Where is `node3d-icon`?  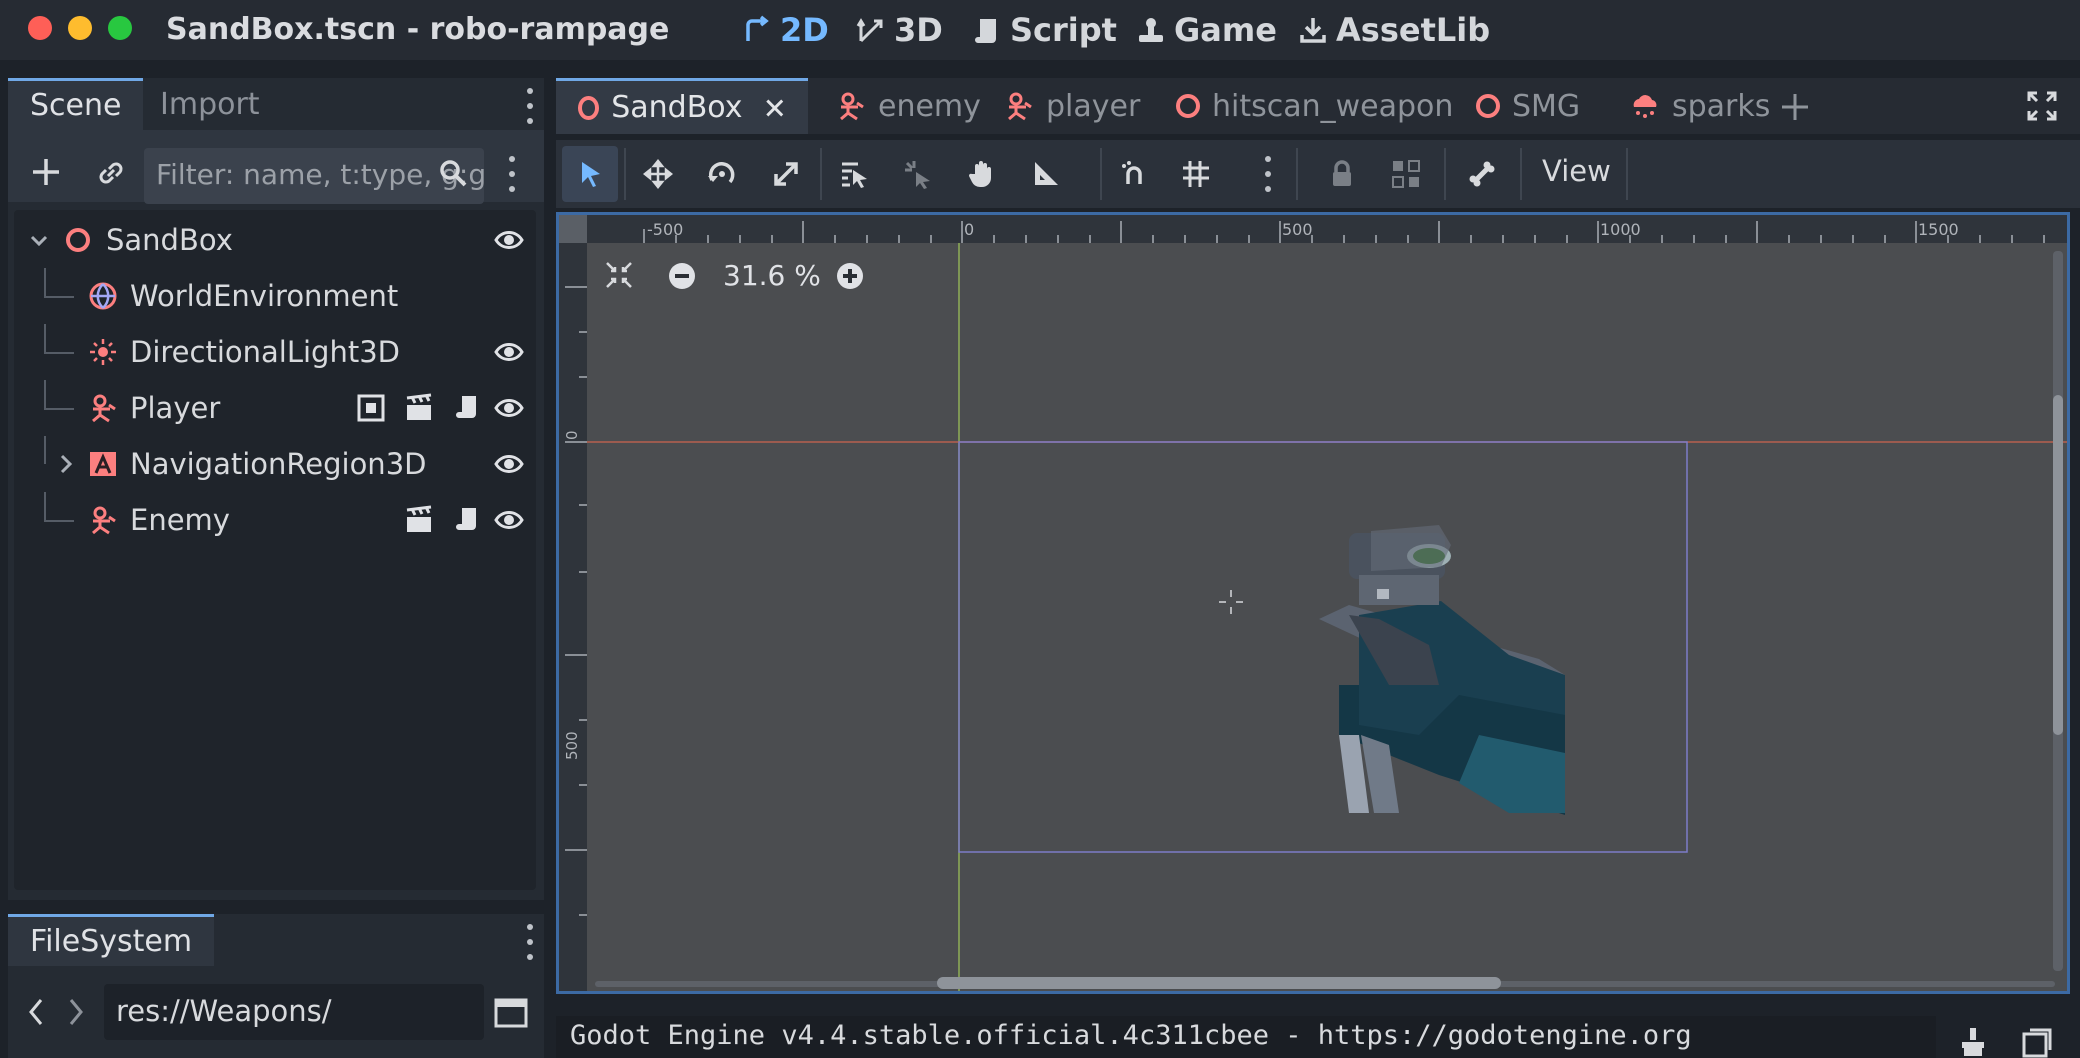 node3d-icon is located at coordinates (78, 240).